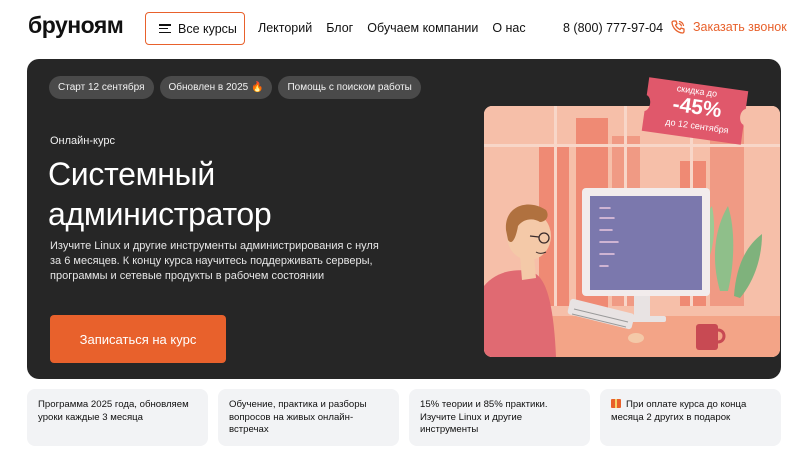 The width and height of the screenshot is (800, 460). I want to click on all-courses-label: Все курсы, so click(207, 28).